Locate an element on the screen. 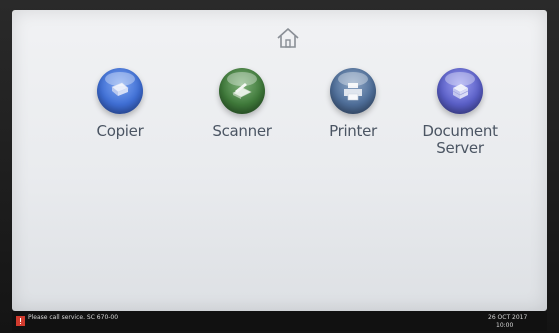 This screenshot has width=559, height=333. scanner-label: Scanner is located at coordinates (242, 131).